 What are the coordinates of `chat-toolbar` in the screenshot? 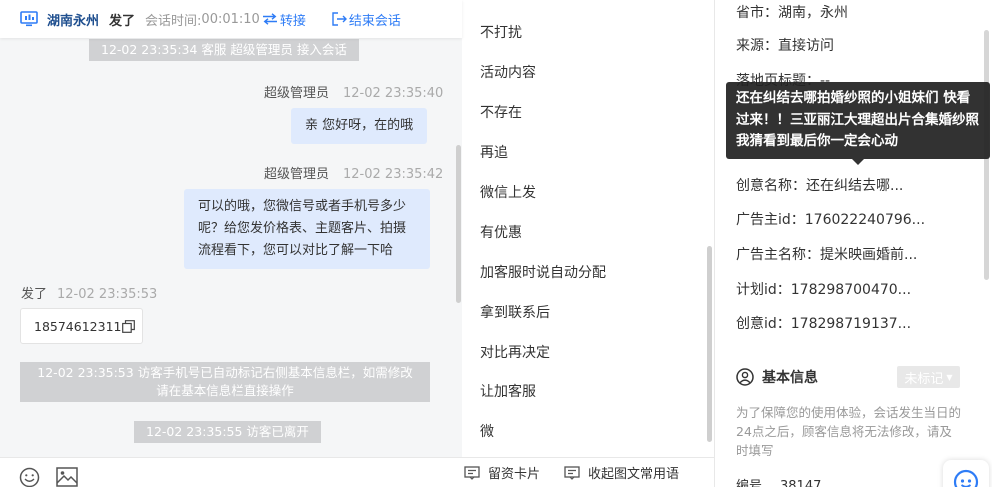 It's located at (231, 472).